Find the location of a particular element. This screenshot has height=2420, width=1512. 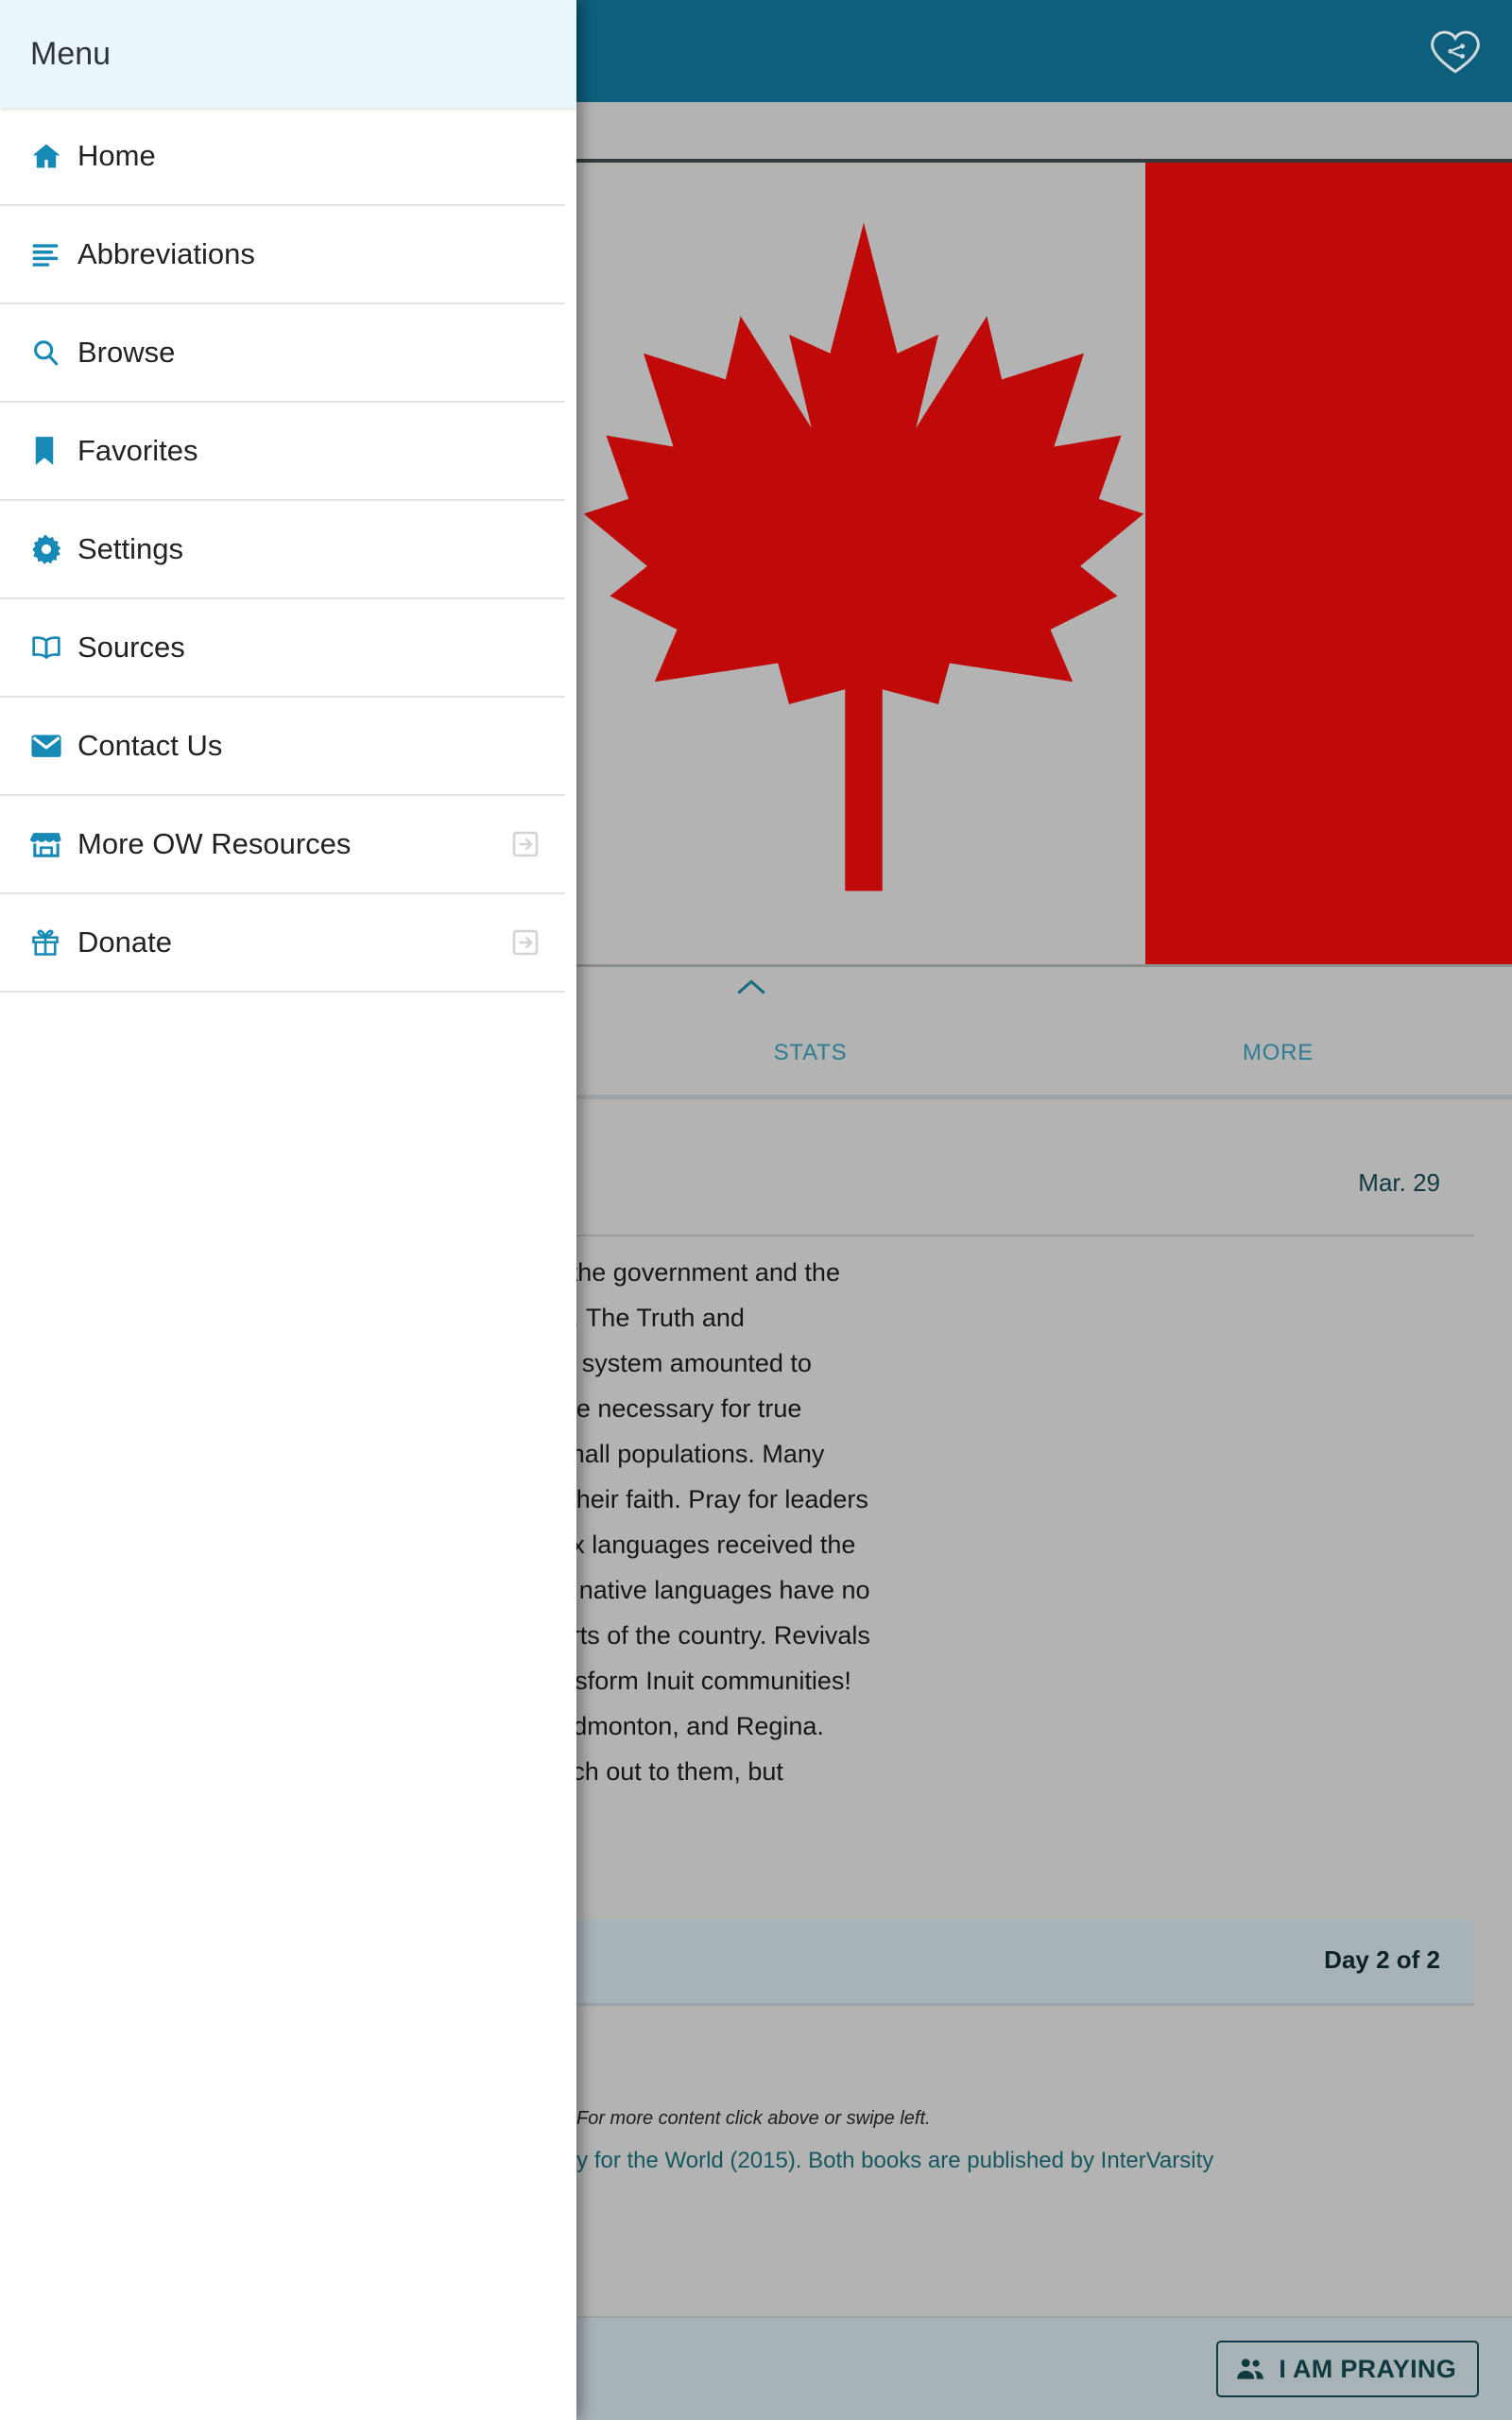

storefront-icon is located at coordinates (51, 844).